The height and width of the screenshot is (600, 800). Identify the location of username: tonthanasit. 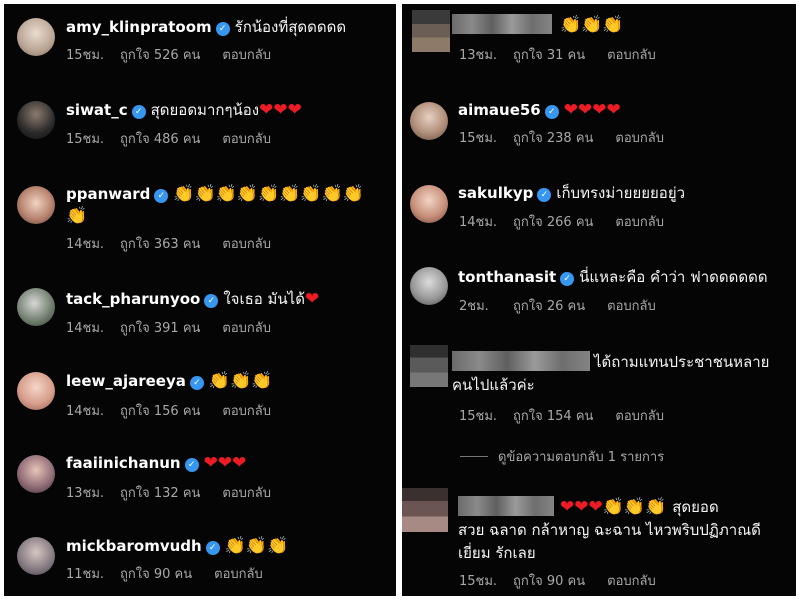
(507, 277).